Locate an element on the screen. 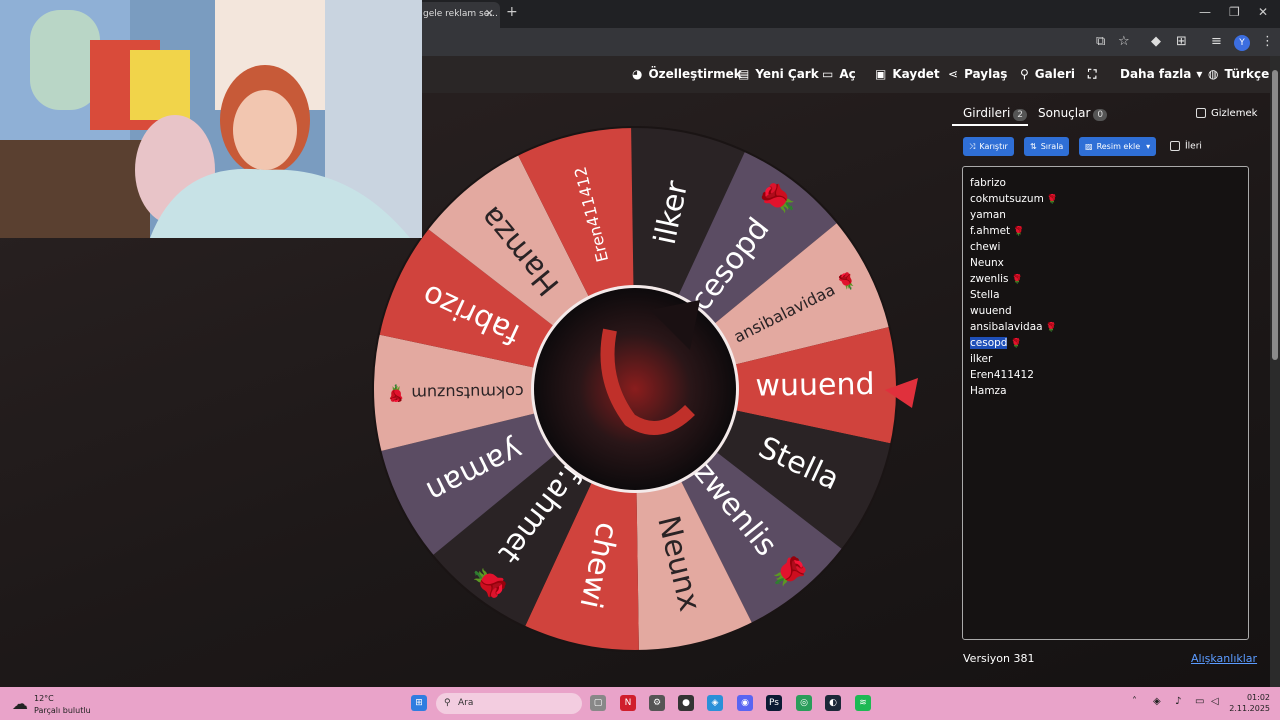  network-icon: ▭ is located at coordinates (1199, 701).